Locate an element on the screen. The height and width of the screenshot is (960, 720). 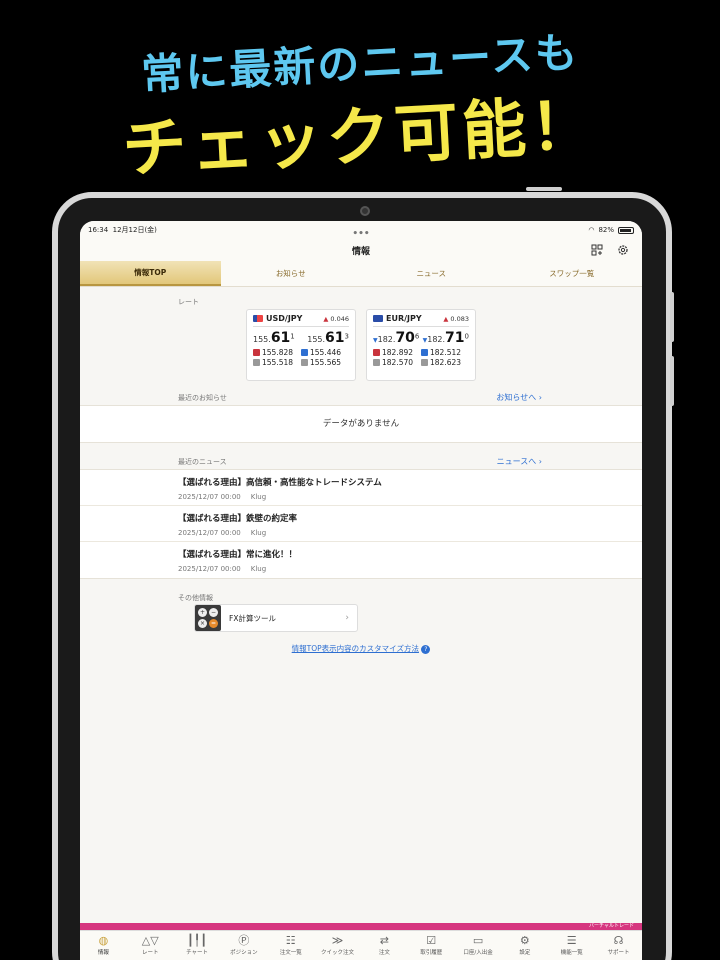
order-icon: ⇄ is located at coordinates (384, 940).